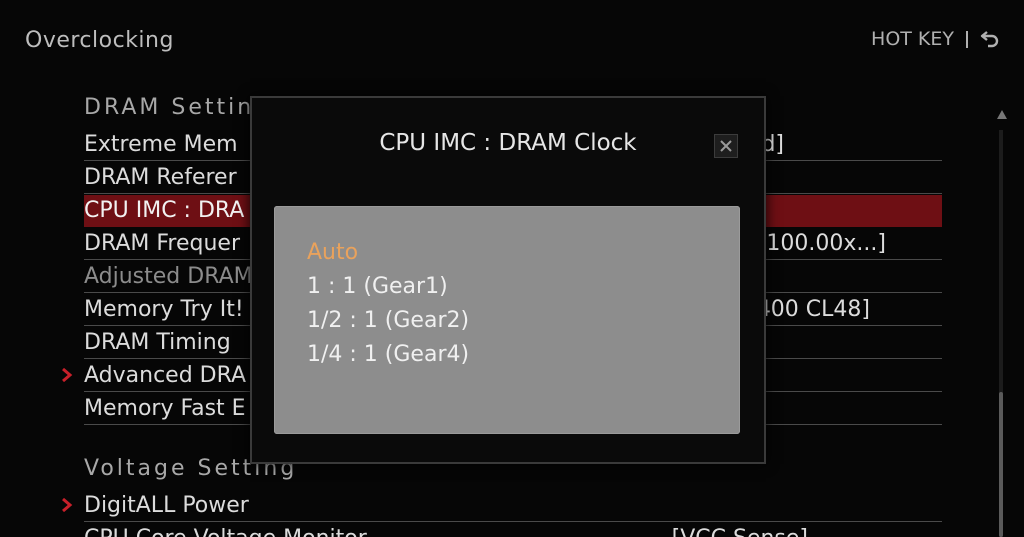  I want to click on dialog-title: CPU IMC : DRAM Clock, so click(508, 143).